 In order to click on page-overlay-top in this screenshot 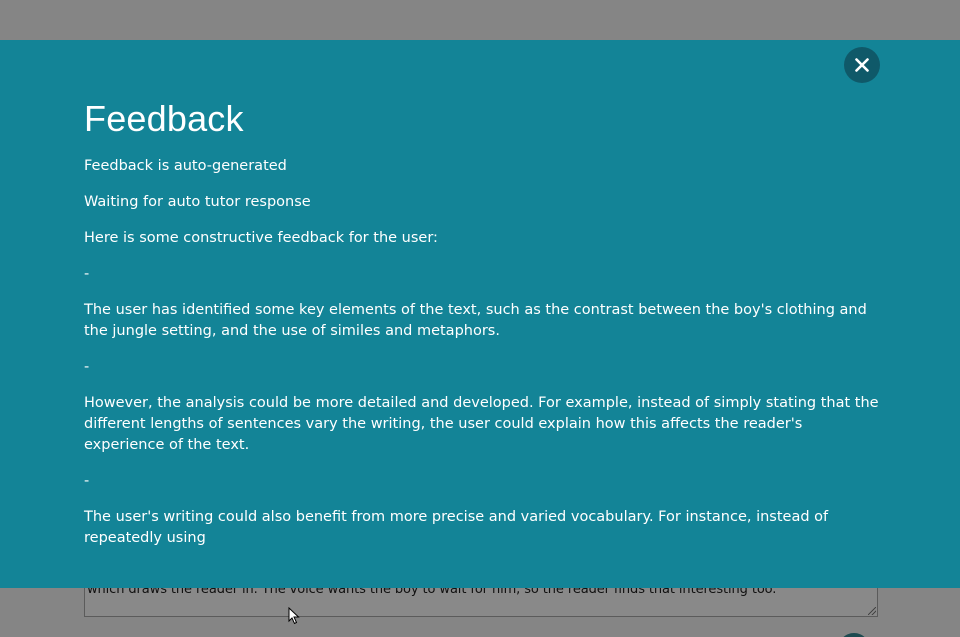, I will do `click(480, 20)`.